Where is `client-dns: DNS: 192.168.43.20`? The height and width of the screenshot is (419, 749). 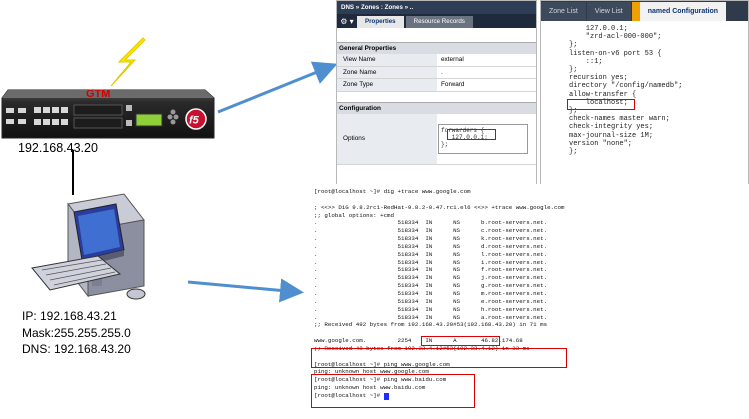
client-dns: DNS: 192.168.43.20 is located at coordinates (76, 349).